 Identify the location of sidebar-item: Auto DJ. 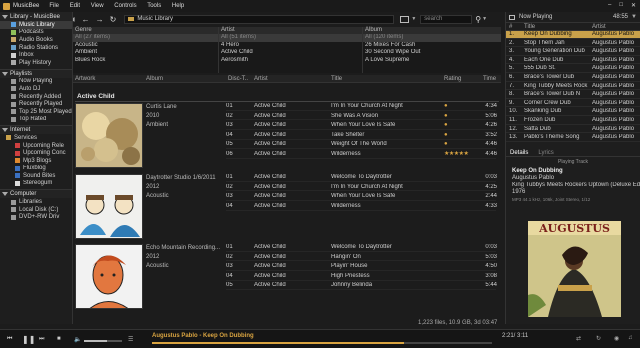
(36, 89).